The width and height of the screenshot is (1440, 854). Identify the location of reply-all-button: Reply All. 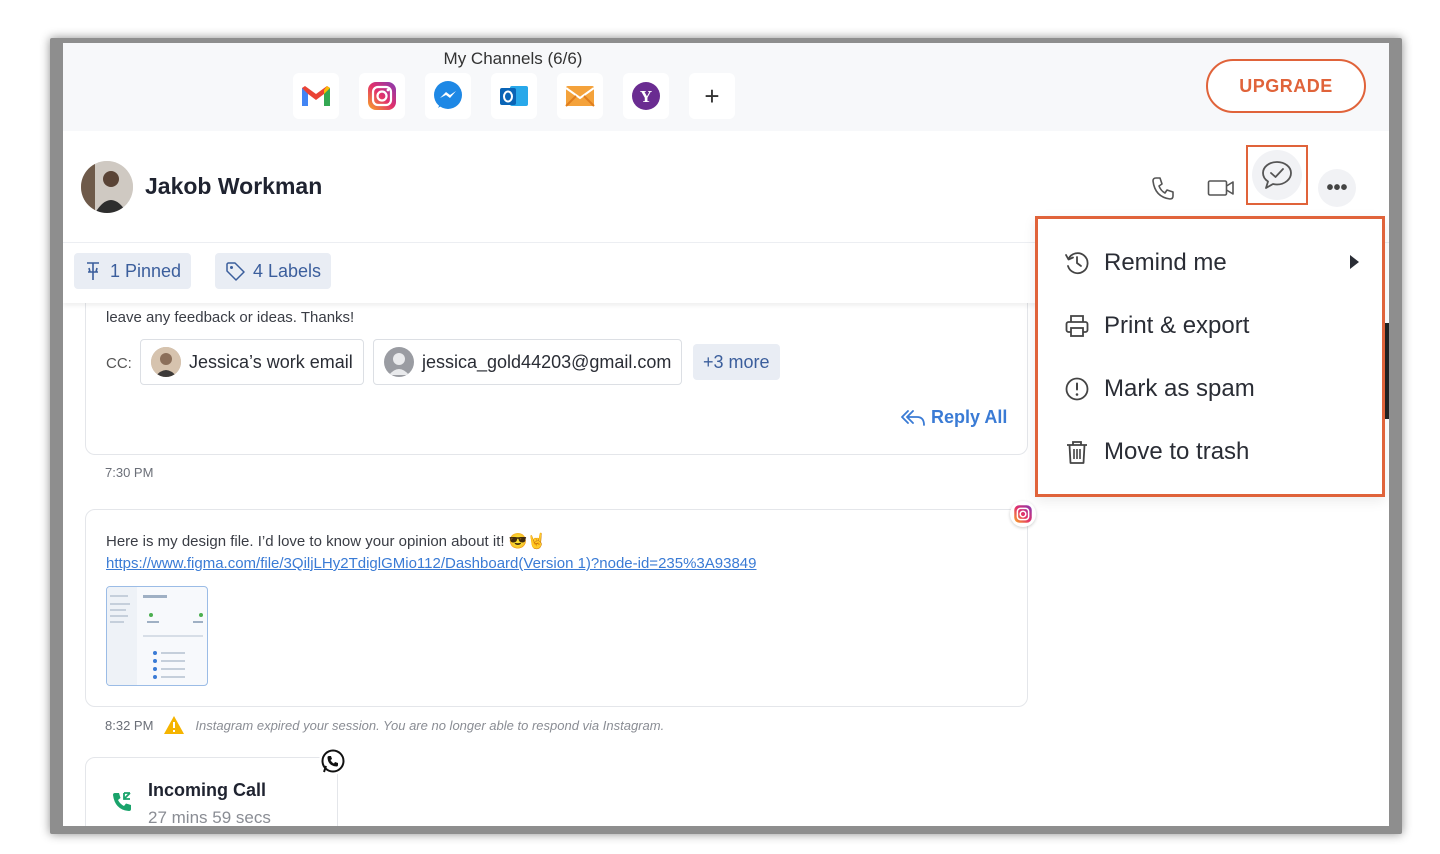
(954, 417).